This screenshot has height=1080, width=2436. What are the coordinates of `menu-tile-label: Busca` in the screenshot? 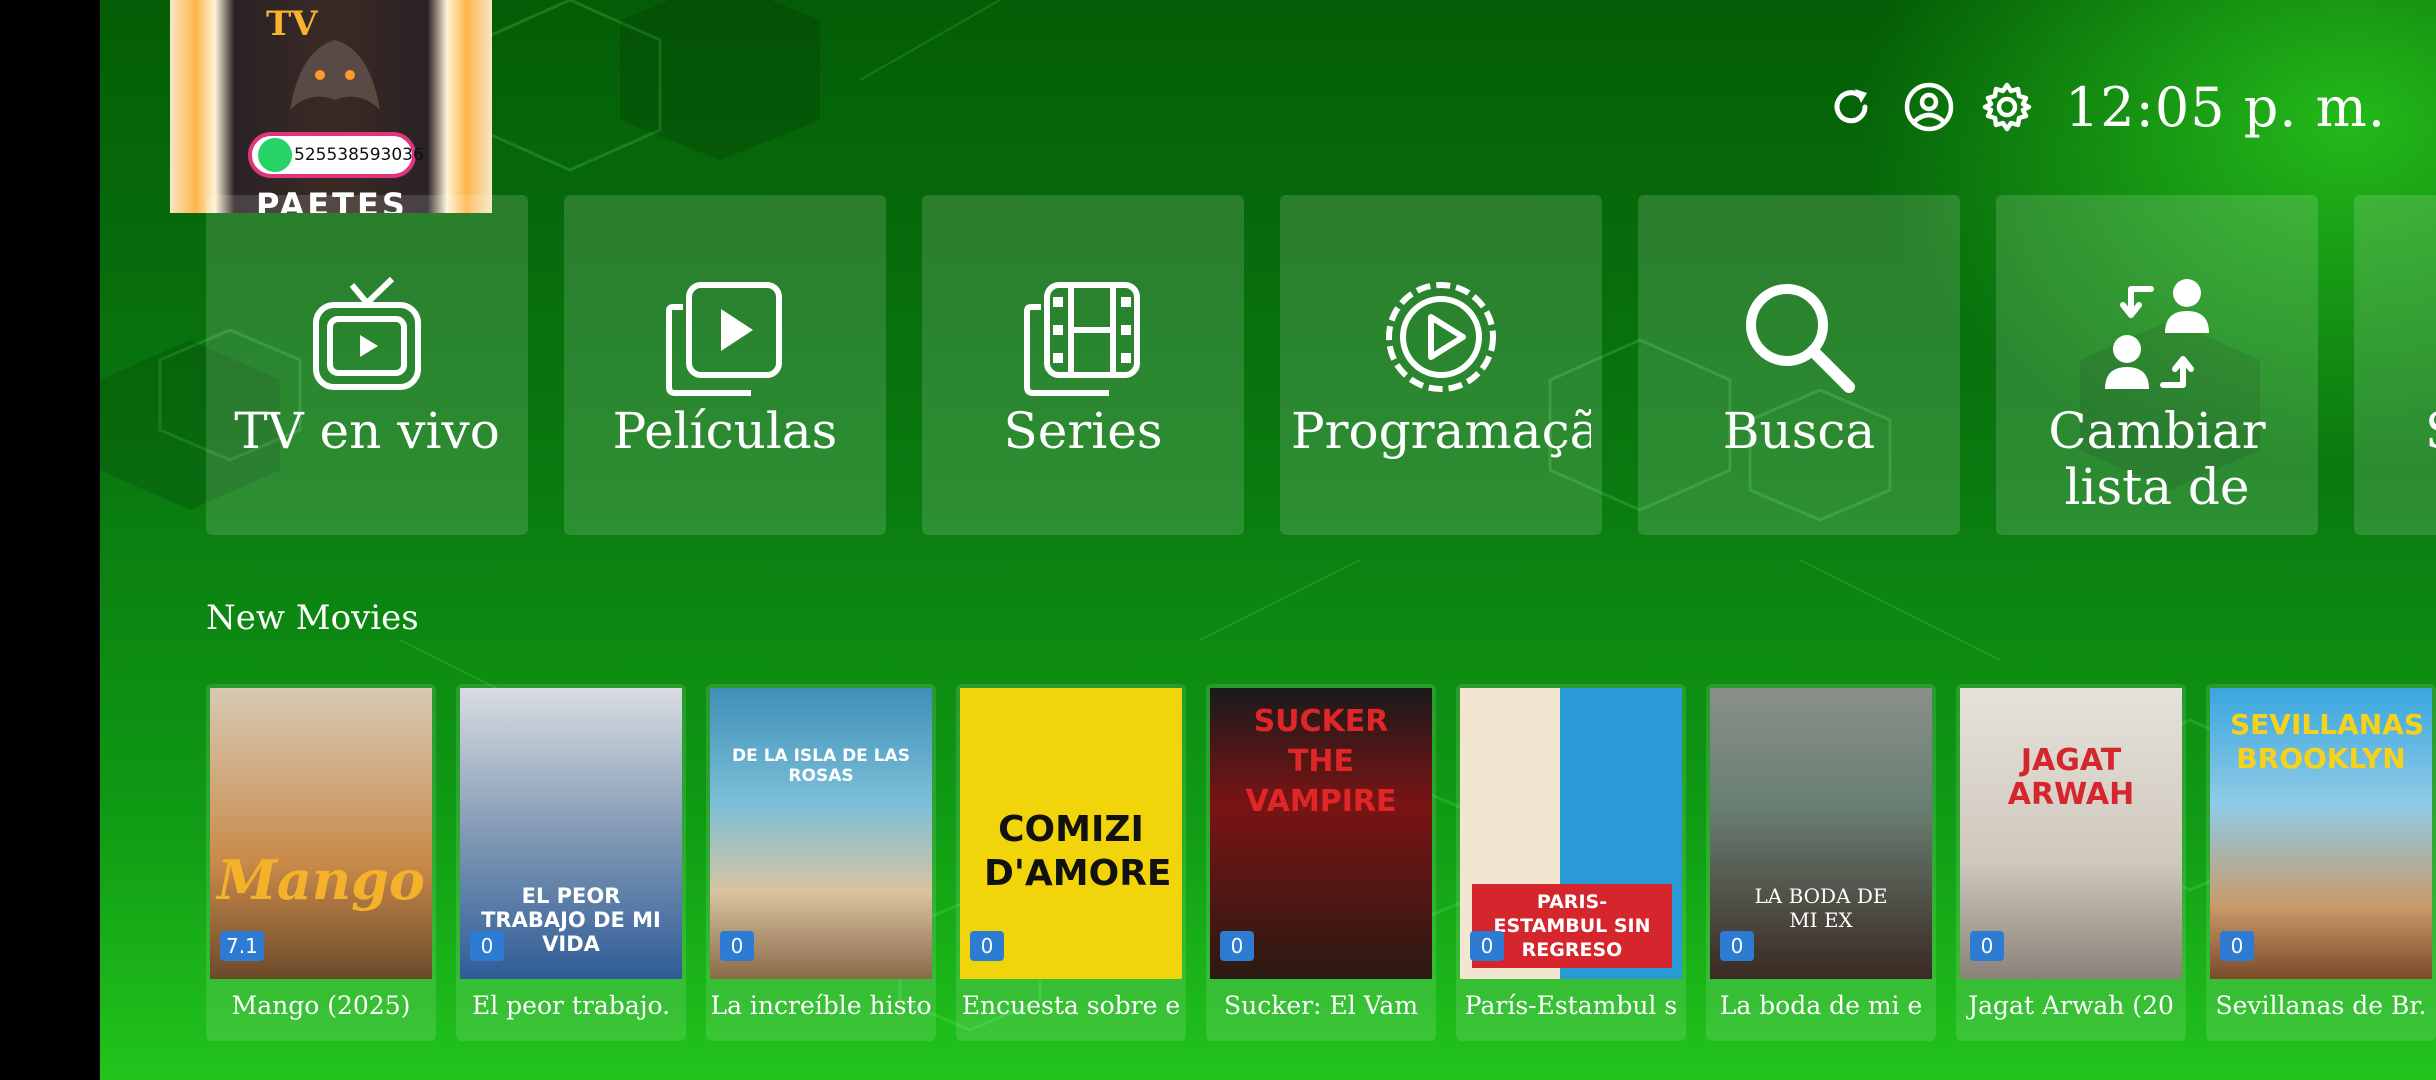 It's located at (1799, 431).